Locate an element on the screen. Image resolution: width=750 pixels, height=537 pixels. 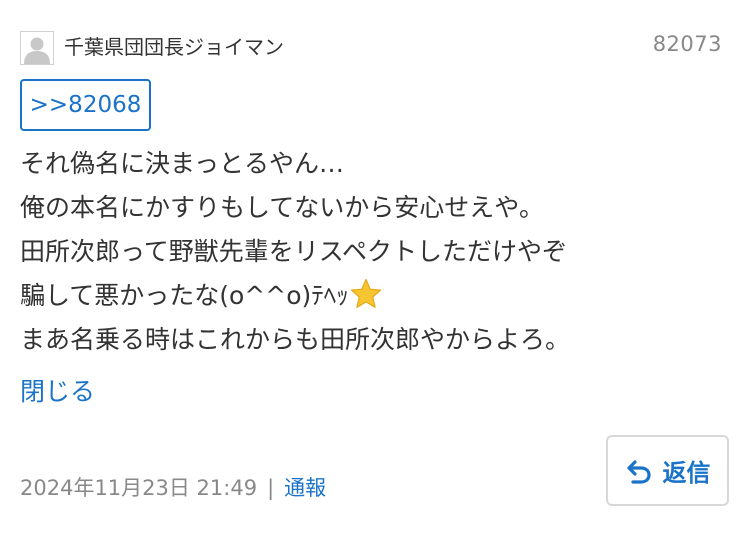
timestamp: 2024年11月23日 21:49 is located at coordinates (139, 488).